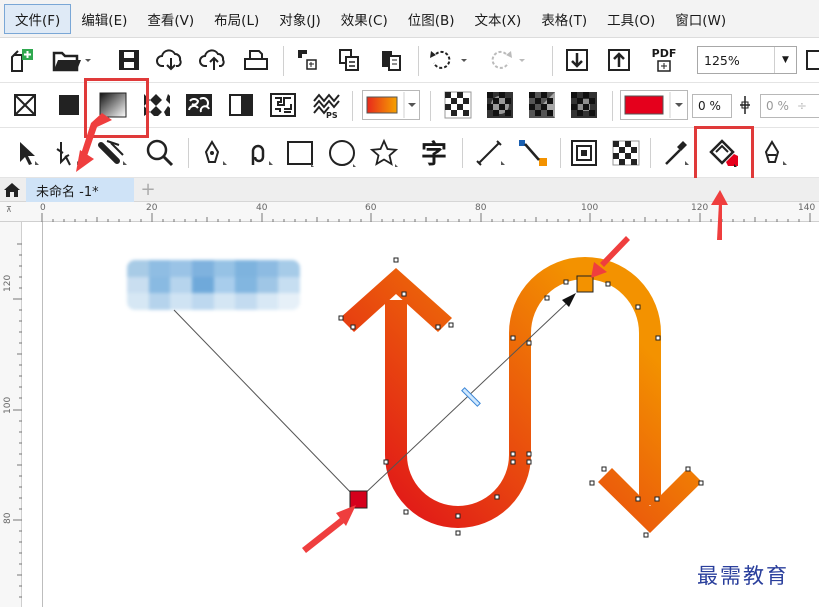 Image resolution: width=819 pixels, height=607 pixels. What do you see at coordinates (577, 60) in the screenshot?
I see `import-file-icon` at bounding box center [577, 60].